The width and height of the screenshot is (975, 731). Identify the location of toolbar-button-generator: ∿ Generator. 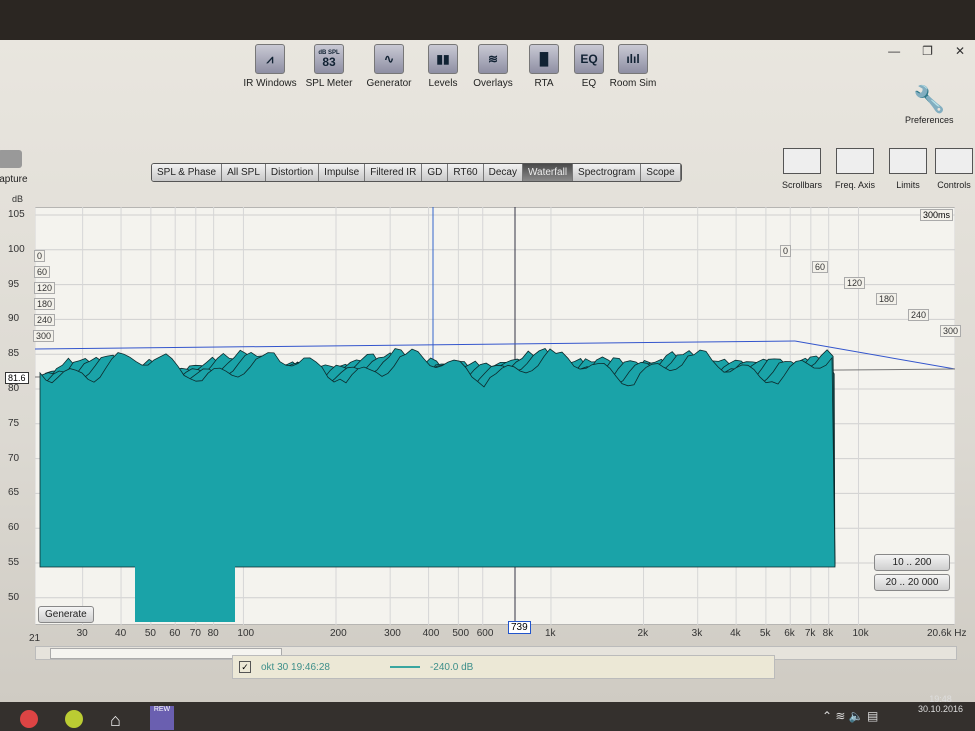
(389, 66).